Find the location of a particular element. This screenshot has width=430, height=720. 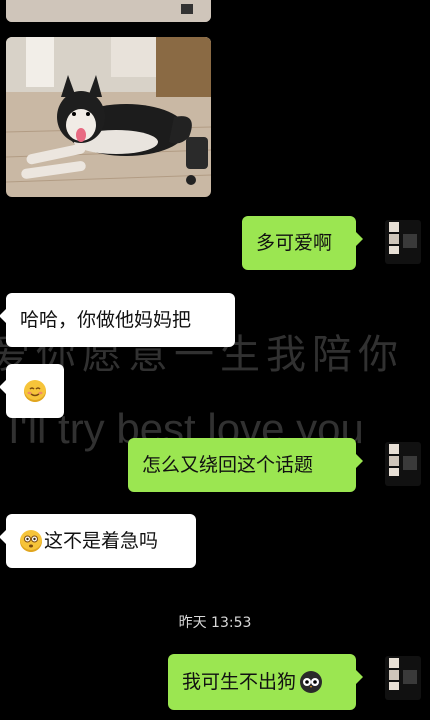

sent-message-bubble: 多可爱啊 is located at coordinates (302, 243).